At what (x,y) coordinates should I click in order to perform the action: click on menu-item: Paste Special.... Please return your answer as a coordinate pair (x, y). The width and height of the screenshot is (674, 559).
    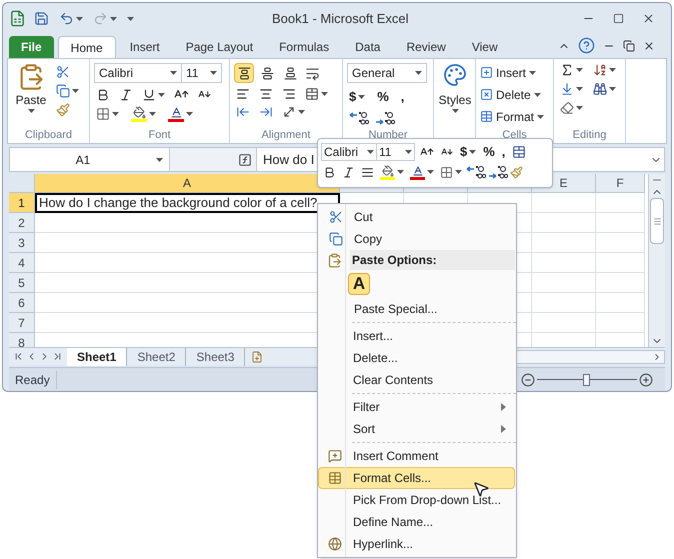
    Looking at the image, I should click on (417, 309).